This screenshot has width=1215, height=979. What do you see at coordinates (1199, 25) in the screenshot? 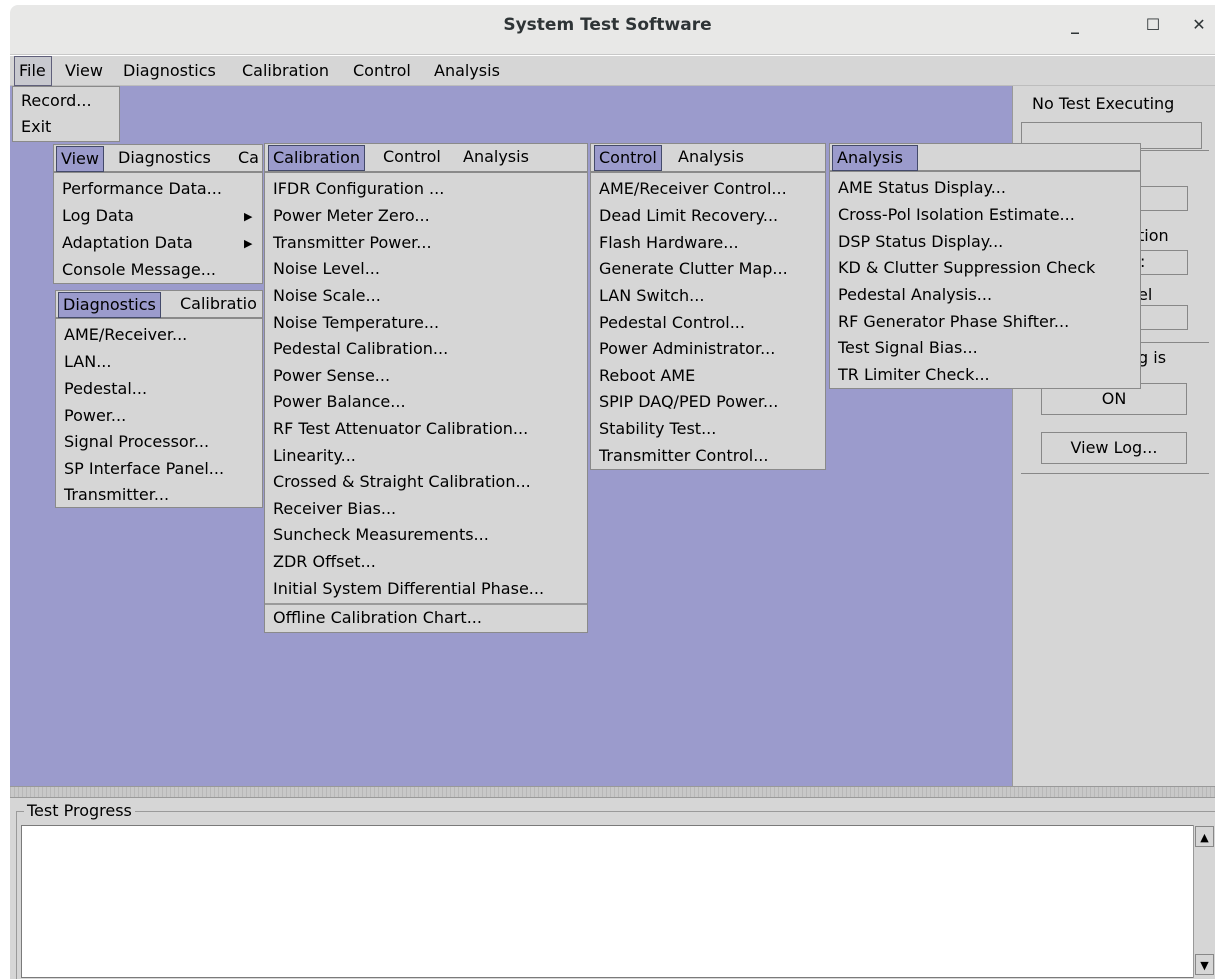
I see `close-button: ✕` at bounding box center [1199, 25].